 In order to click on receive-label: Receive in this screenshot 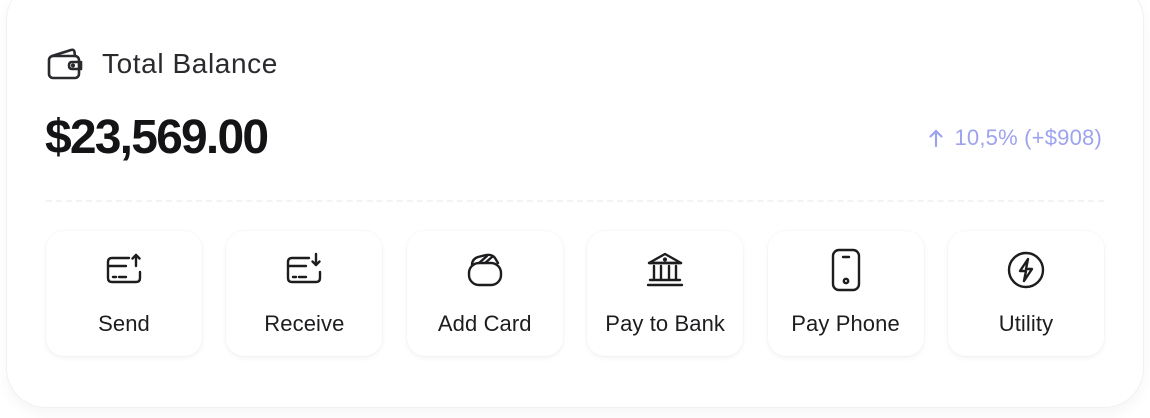, I will do `click(304, 323)`.